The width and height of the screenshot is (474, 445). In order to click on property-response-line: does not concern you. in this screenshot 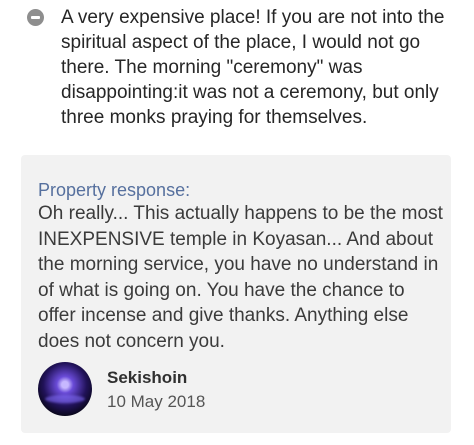, I will do `click(131, 341)`.